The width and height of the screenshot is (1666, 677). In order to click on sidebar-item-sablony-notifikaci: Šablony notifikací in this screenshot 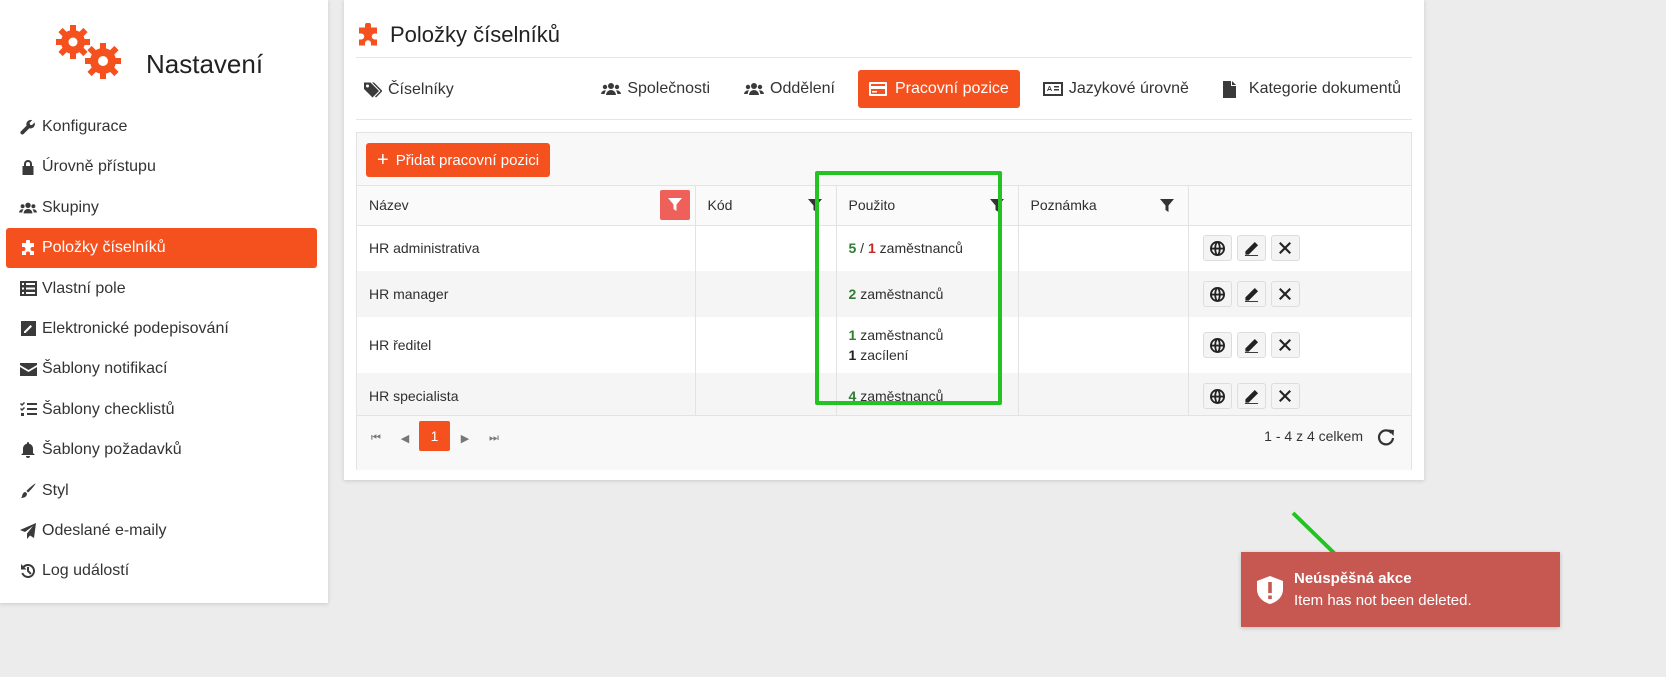, I will do `click(161, 369)`.